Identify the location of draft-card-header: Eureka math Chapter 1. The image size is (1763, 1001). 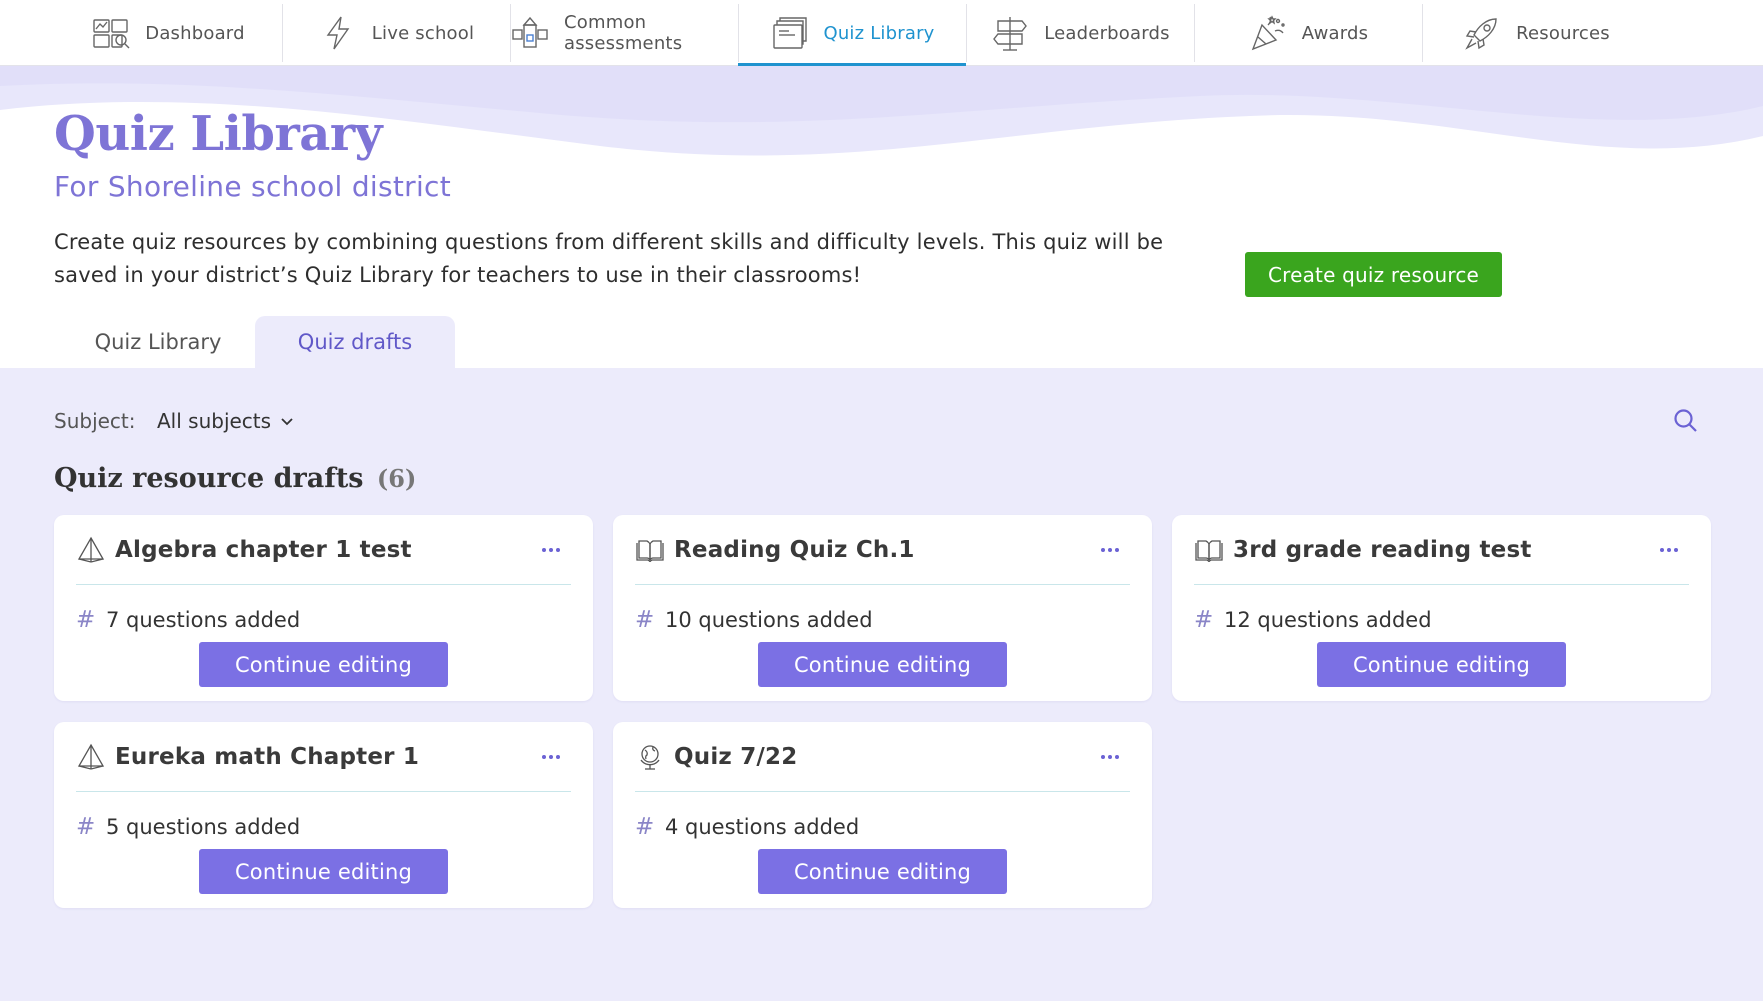
(323, 757).